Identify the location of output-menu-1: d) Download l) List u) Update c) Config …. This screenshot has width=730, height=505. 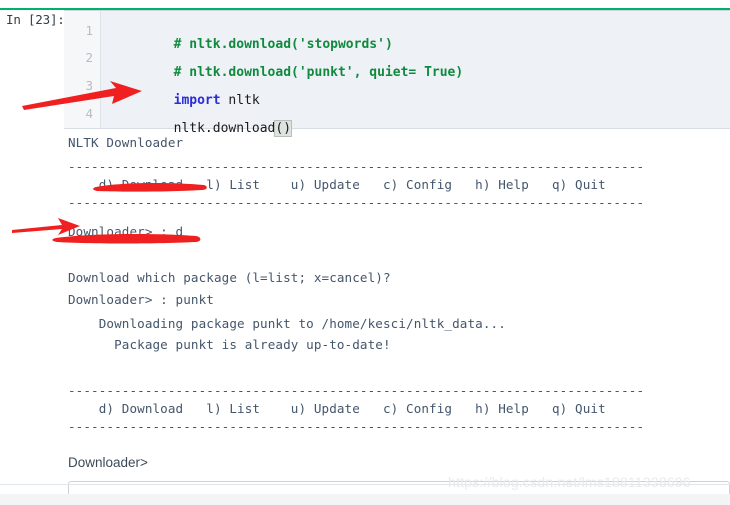
(337, 184).